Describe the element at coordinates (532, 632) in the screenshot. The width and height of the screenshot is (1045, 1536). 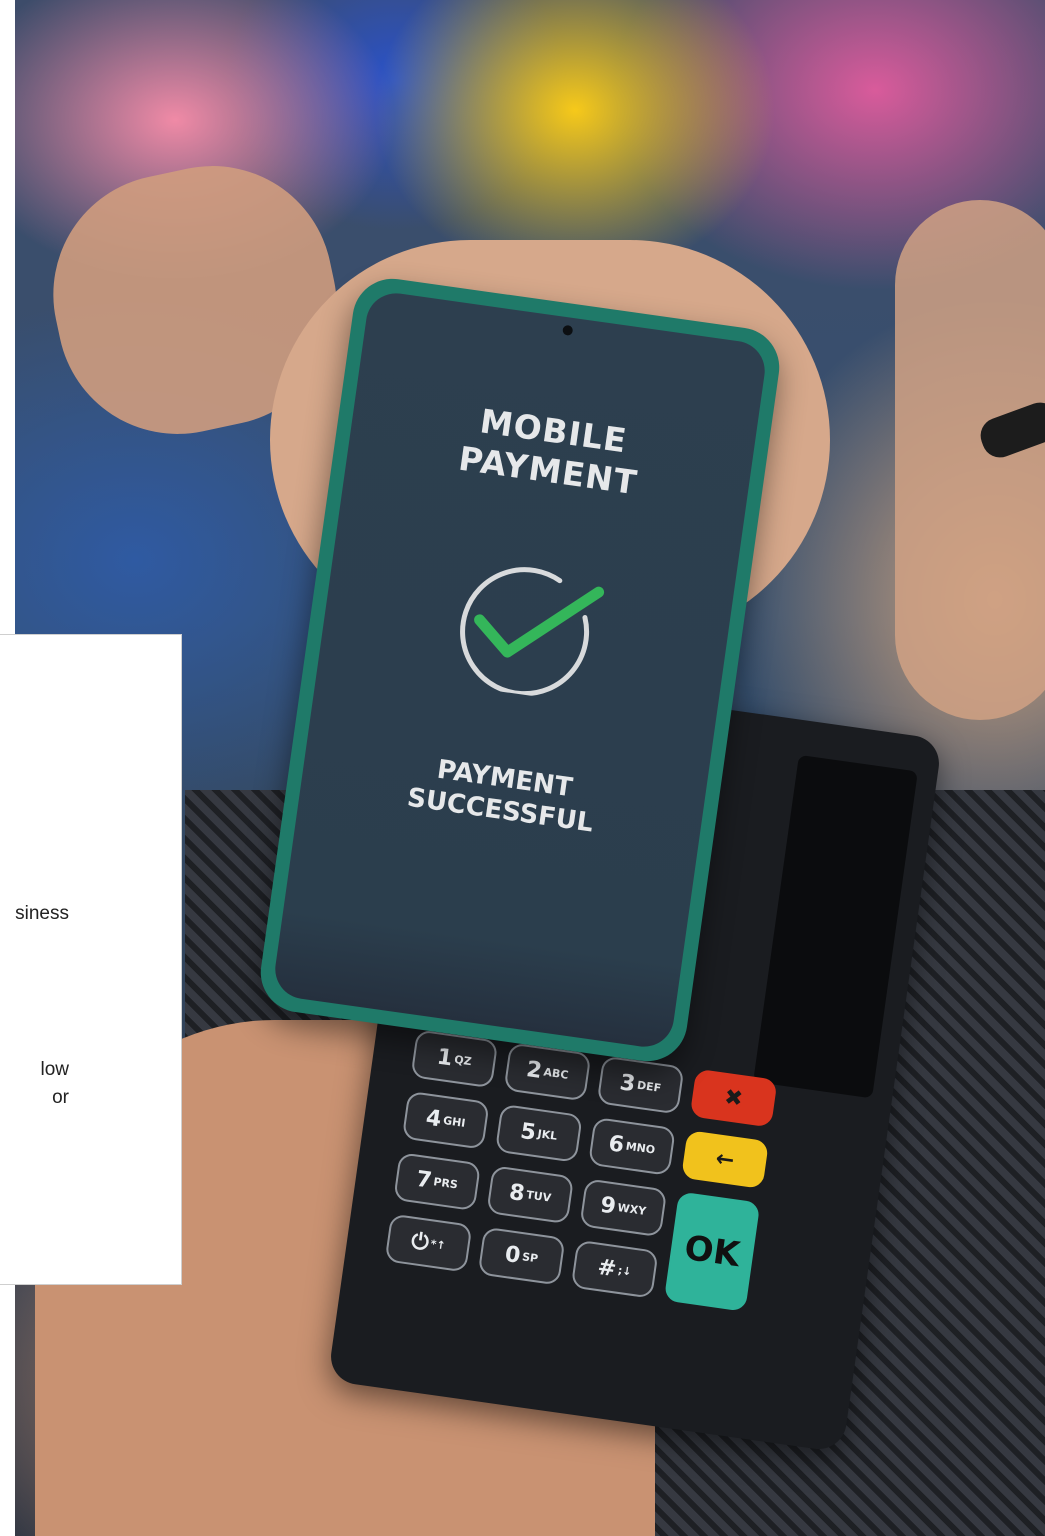
I see `check-circle-icon` at that location.